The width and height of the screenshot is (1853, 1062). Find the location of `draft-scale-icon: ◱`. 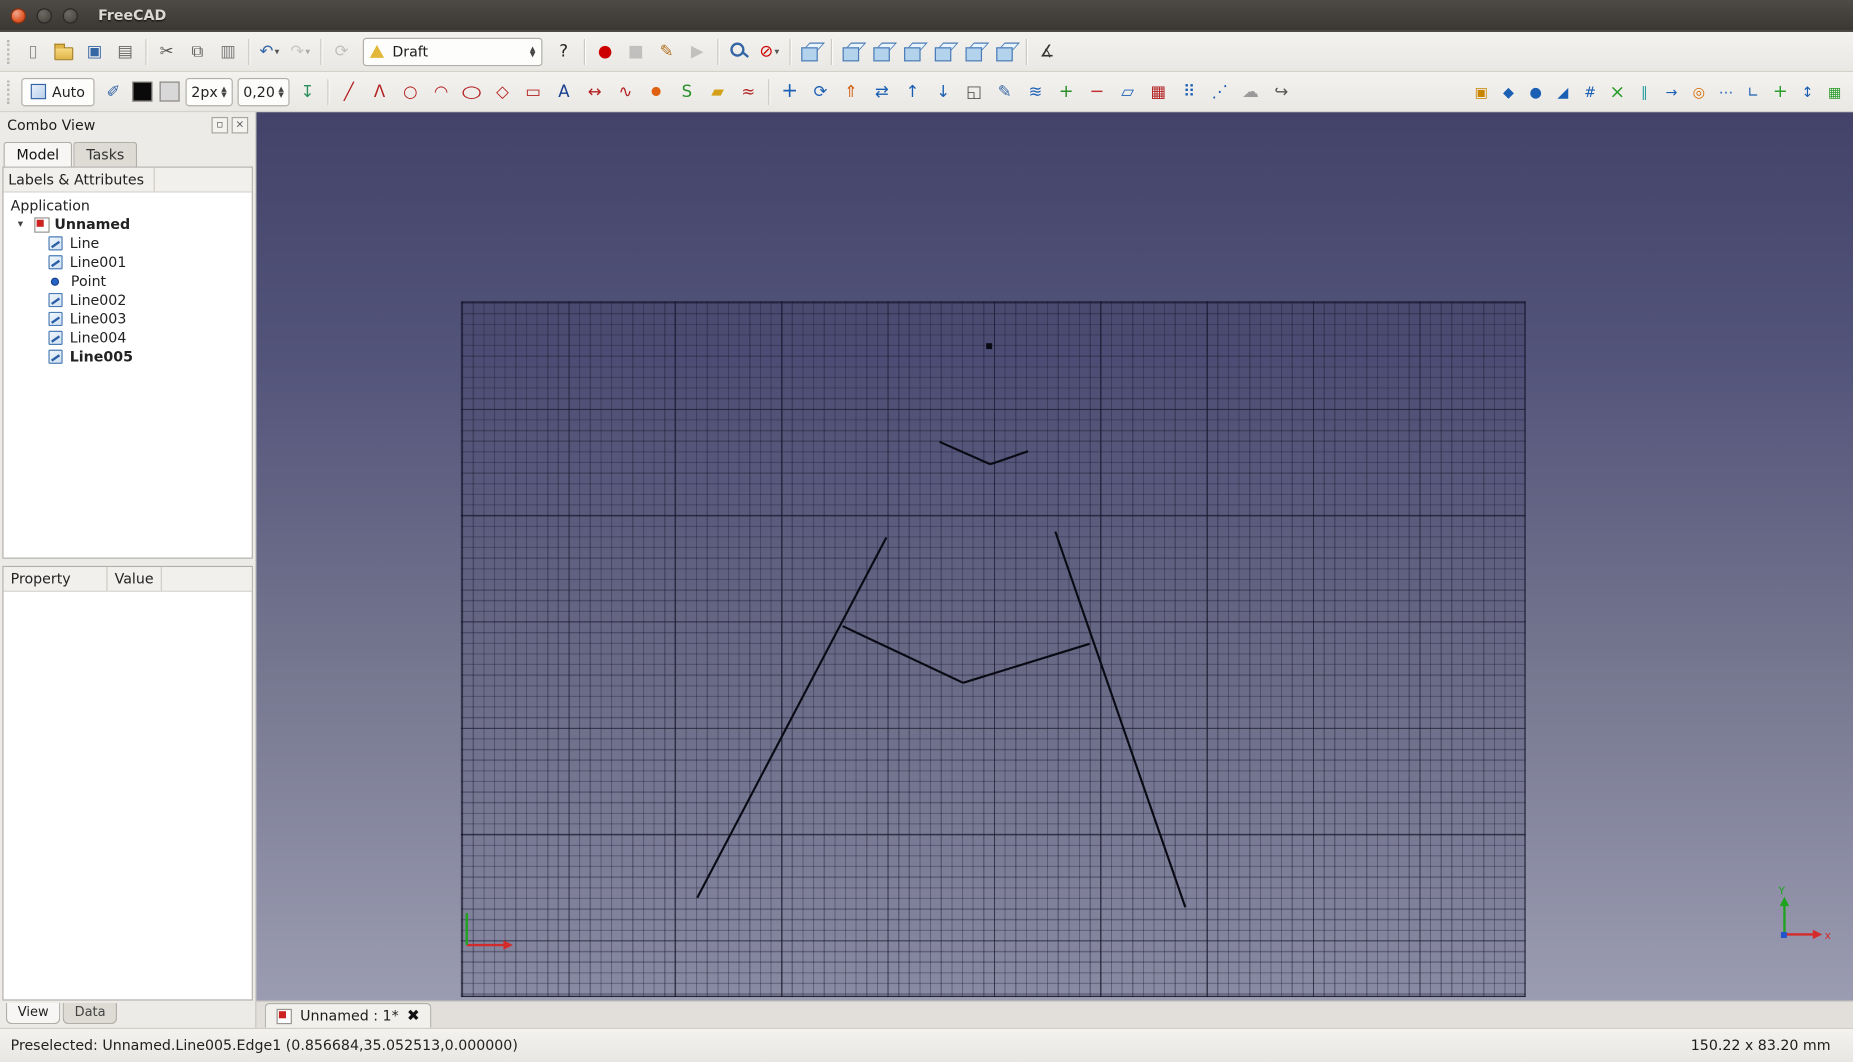

draft-scale-icon: ◱ is located at coordinates (974, 91).